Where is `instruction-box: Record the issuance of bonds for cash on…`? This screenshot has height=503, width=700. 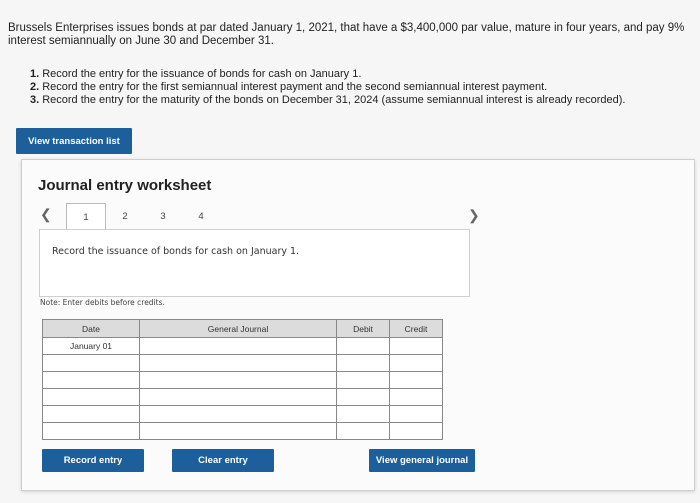 instruction-box: Record the issuance of bonds for cash on… is located at coordinates (254, 263).